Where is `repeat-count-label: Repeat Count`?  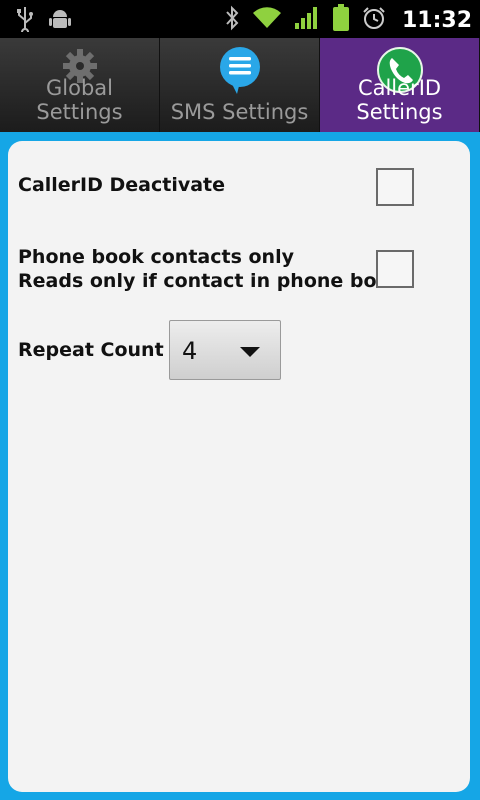
repeat-count-label: Repeat Count is located at coordinates (91, 350).